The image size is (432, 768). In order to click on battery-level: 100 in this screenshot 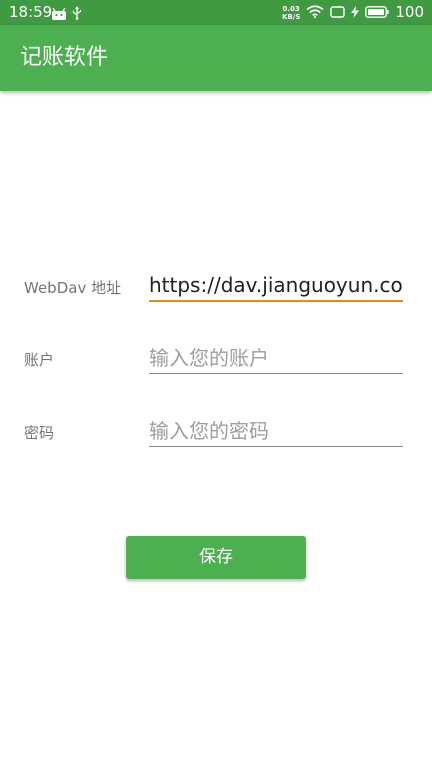, I will do `click(409, 12)`.